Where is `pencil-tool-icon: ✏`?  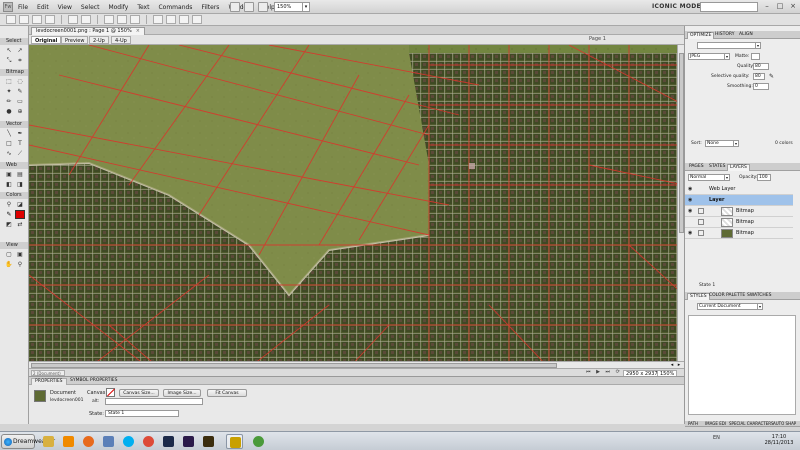
pencil-tool-icon: ✏ is located at coordinates (9, 101).